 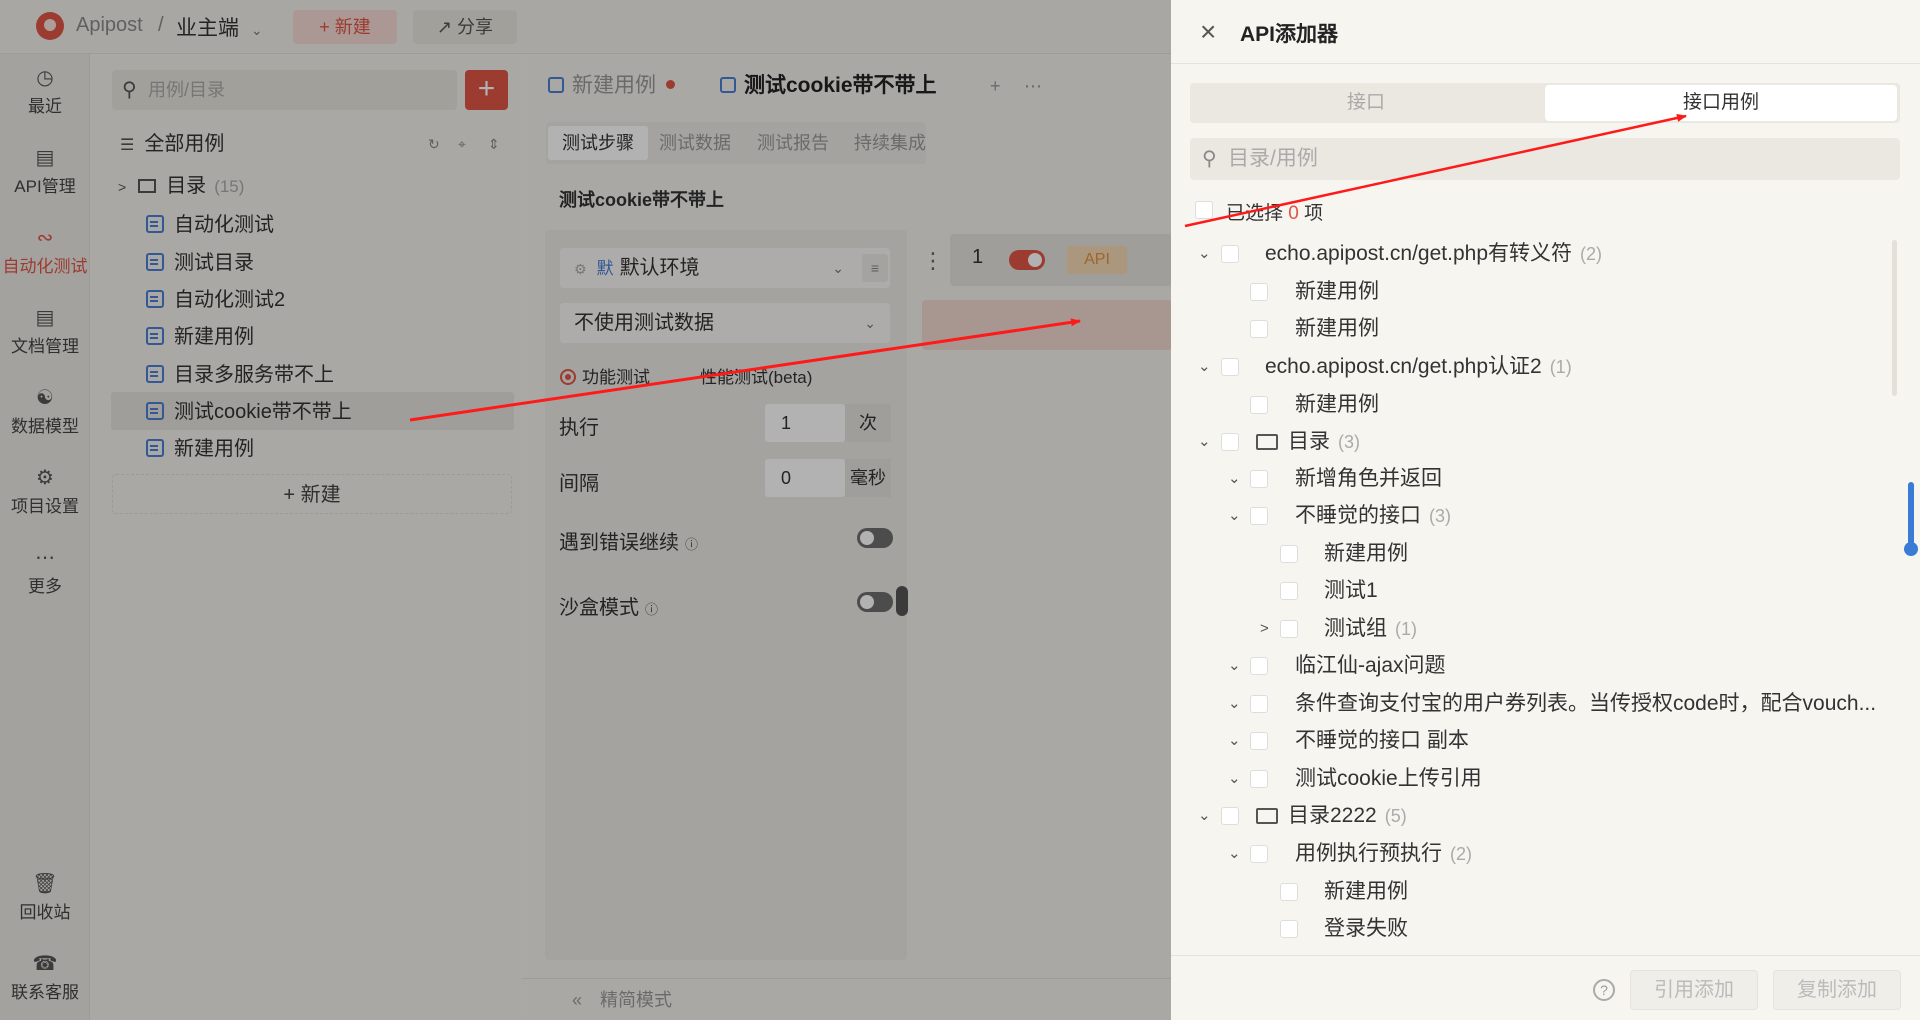 I want to click on tree-row: 测试1, so click(x=1351, y=591).